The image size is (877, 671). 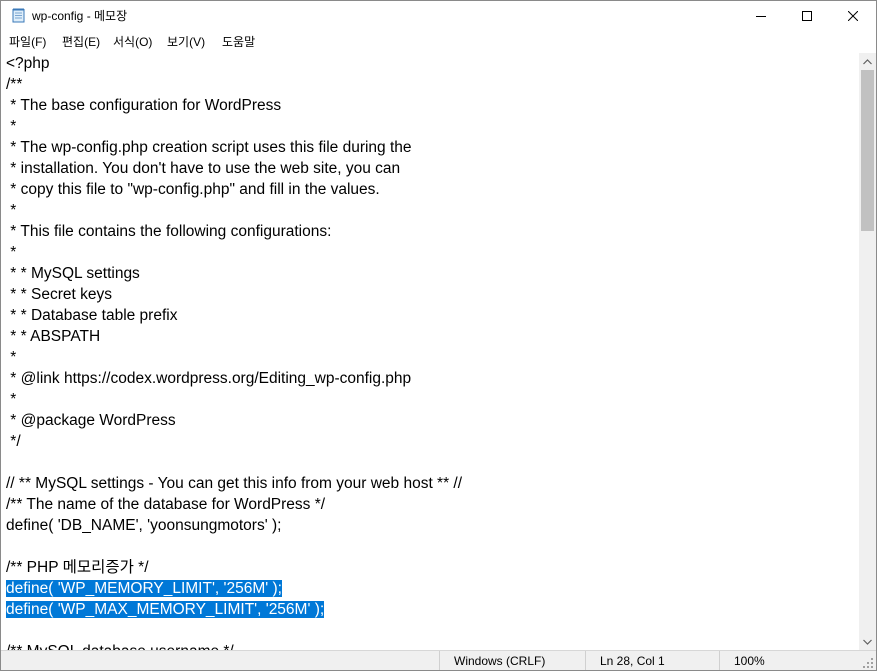 I want to click on editor-line-text: * @package WordPress, so click(x=91, y=420).